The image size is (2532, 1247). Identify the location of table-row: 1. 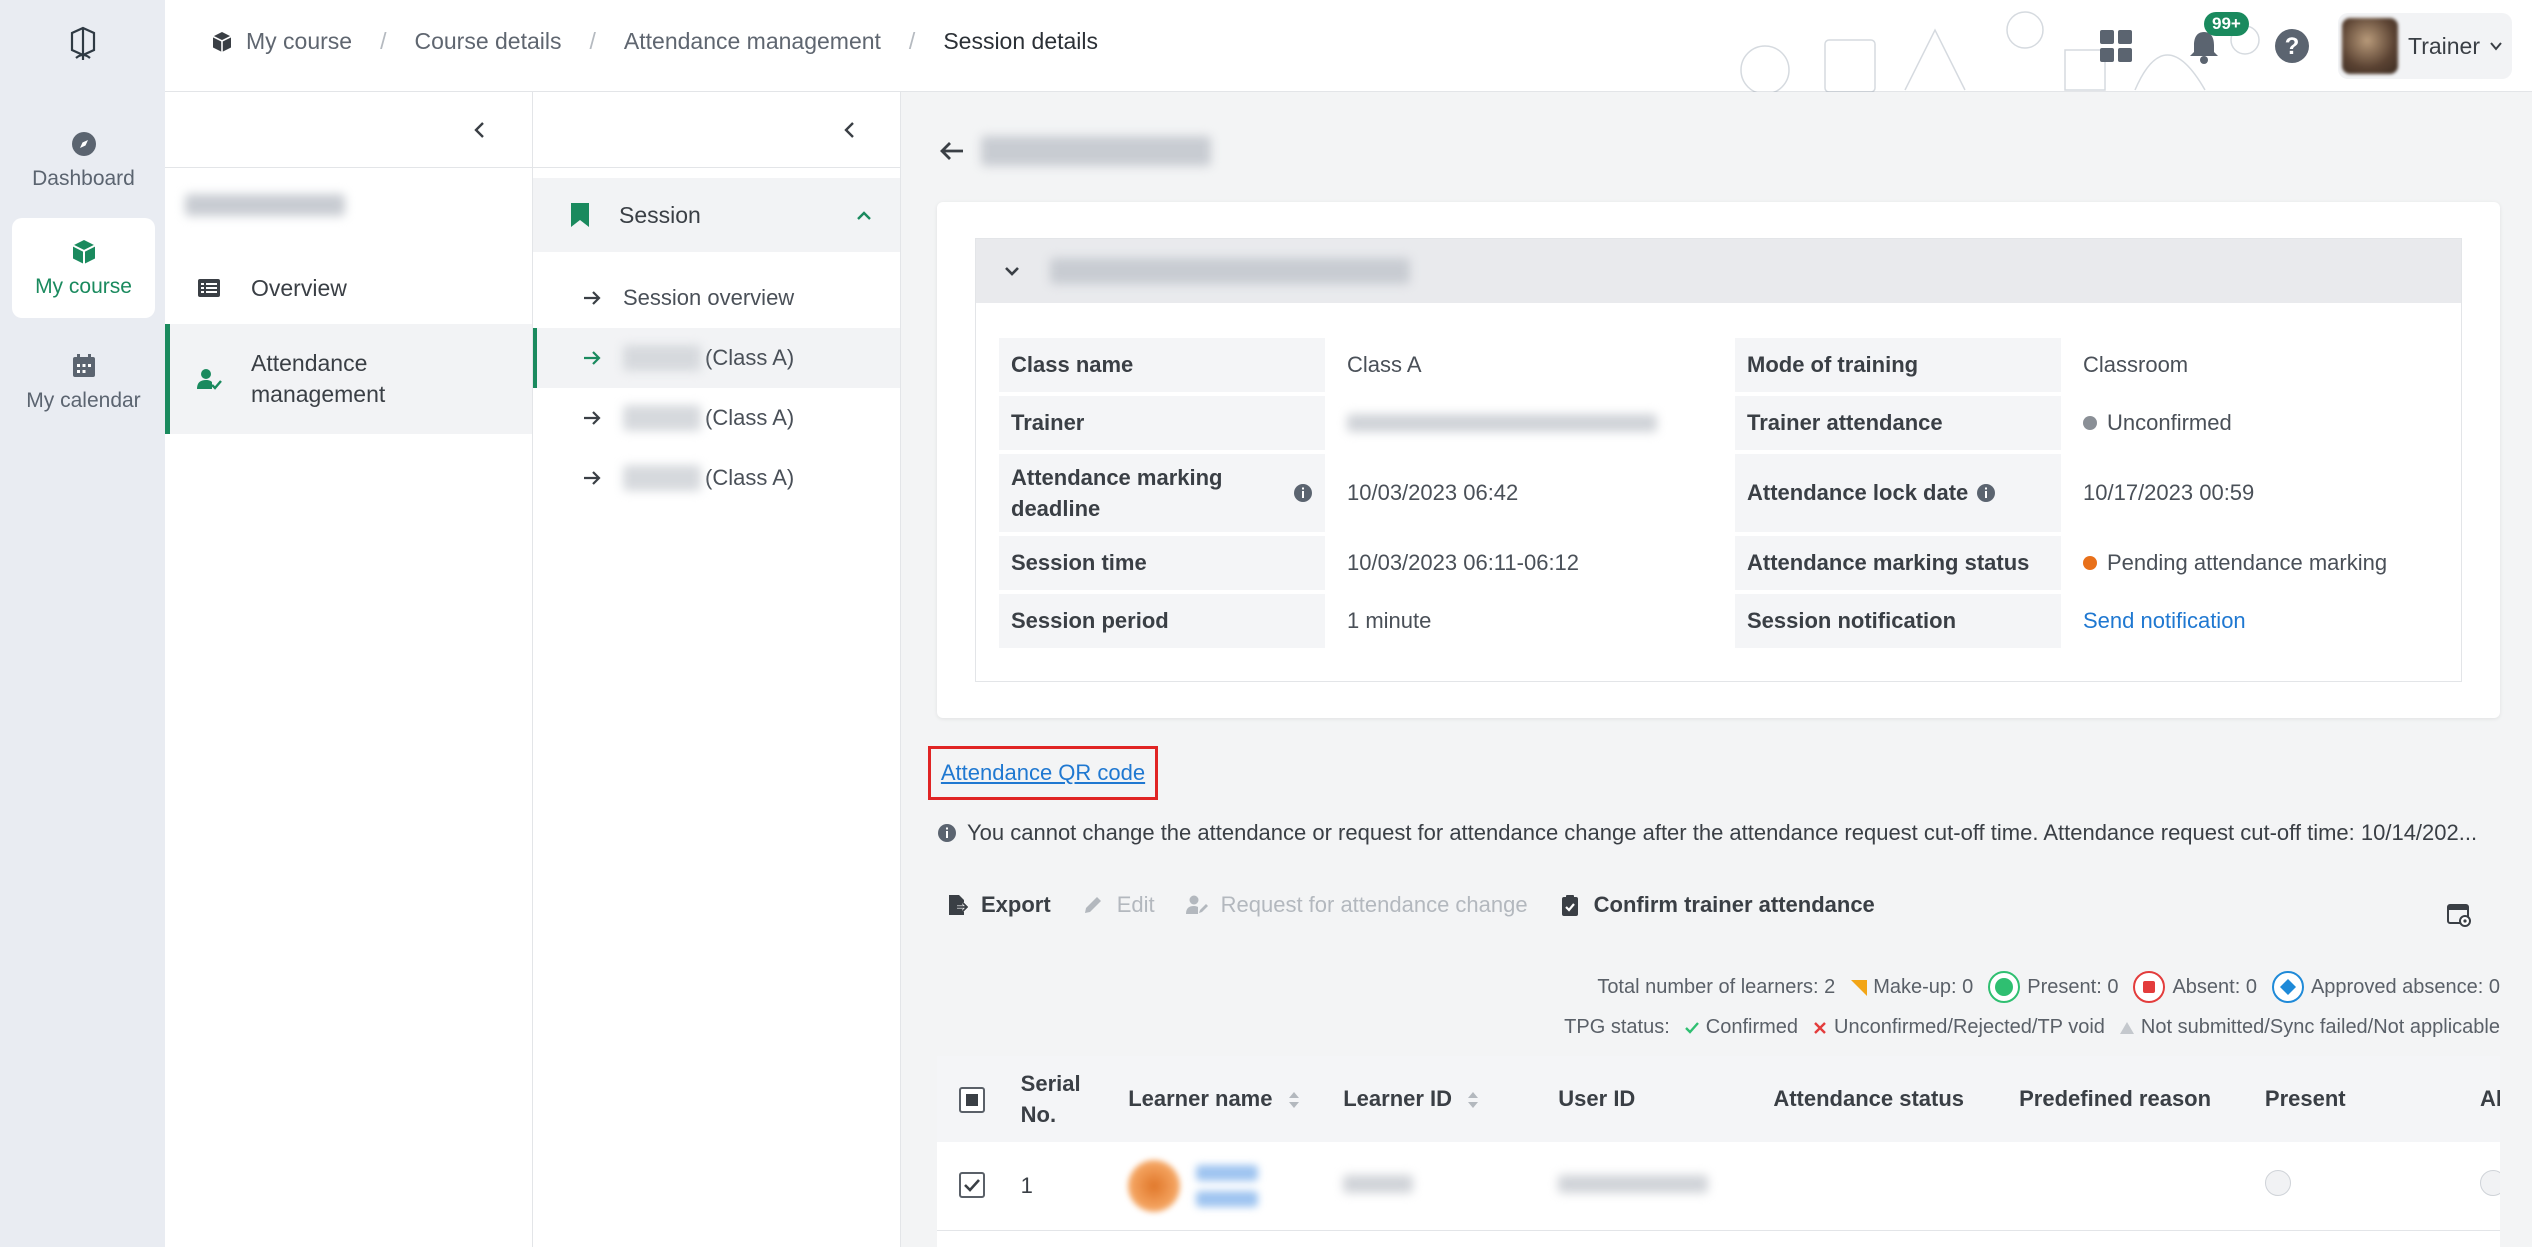
(1718, 1186).